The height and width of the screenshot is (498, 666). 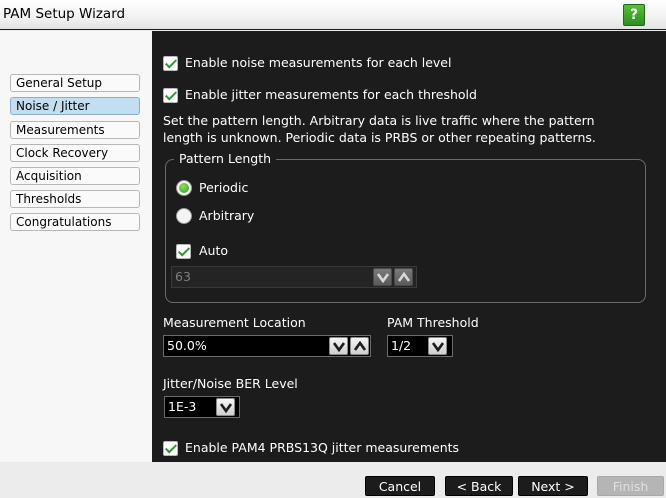 I want to click on measurement-location-decrement-button, so click(x=338, y=346).